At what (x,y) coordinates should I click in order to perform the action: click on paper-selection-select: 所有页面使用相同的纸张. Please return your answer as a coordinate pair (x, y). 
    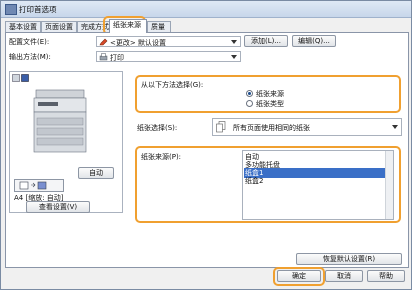
    Looking at the image, I should click on (307, 127).